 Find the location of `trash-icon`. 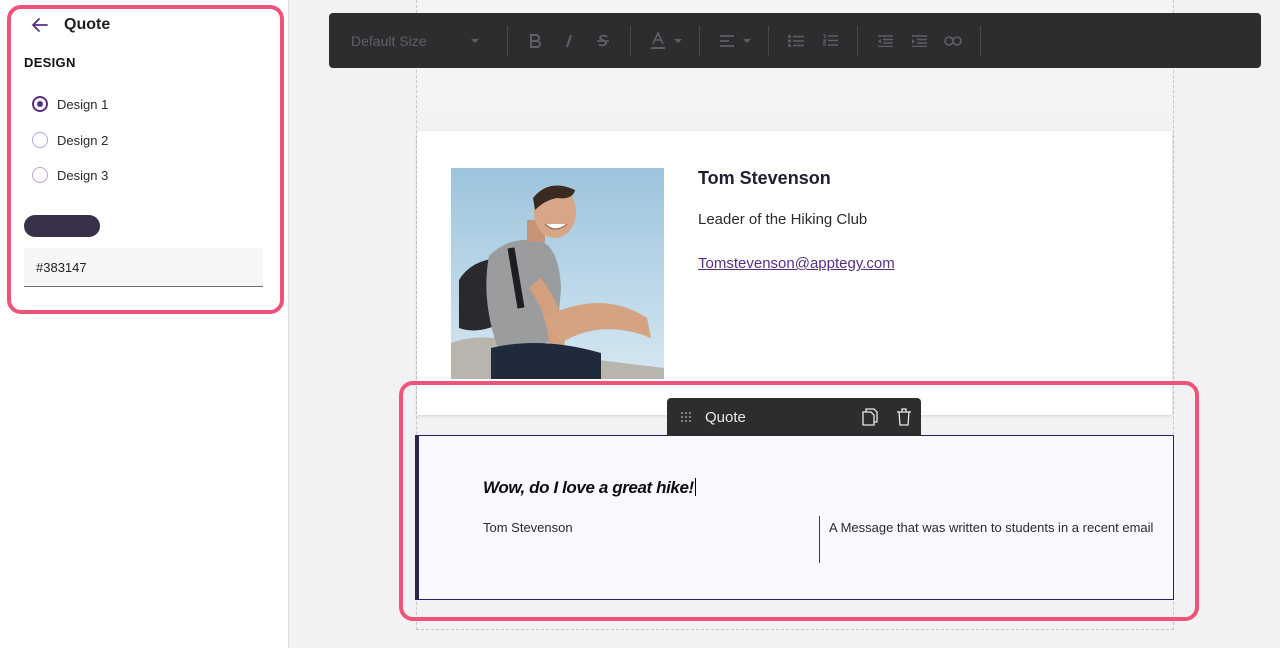

trash-icon is located at coordinates (904, 417).